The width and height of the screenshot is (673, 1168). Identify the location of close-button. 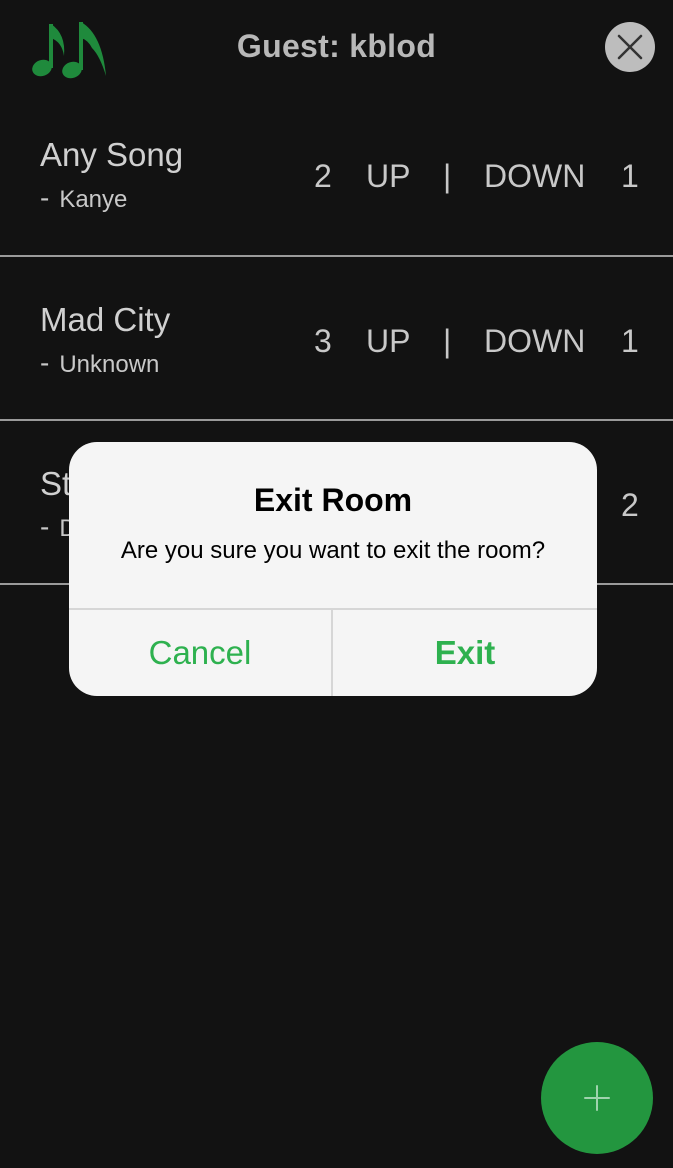
(630, 47).